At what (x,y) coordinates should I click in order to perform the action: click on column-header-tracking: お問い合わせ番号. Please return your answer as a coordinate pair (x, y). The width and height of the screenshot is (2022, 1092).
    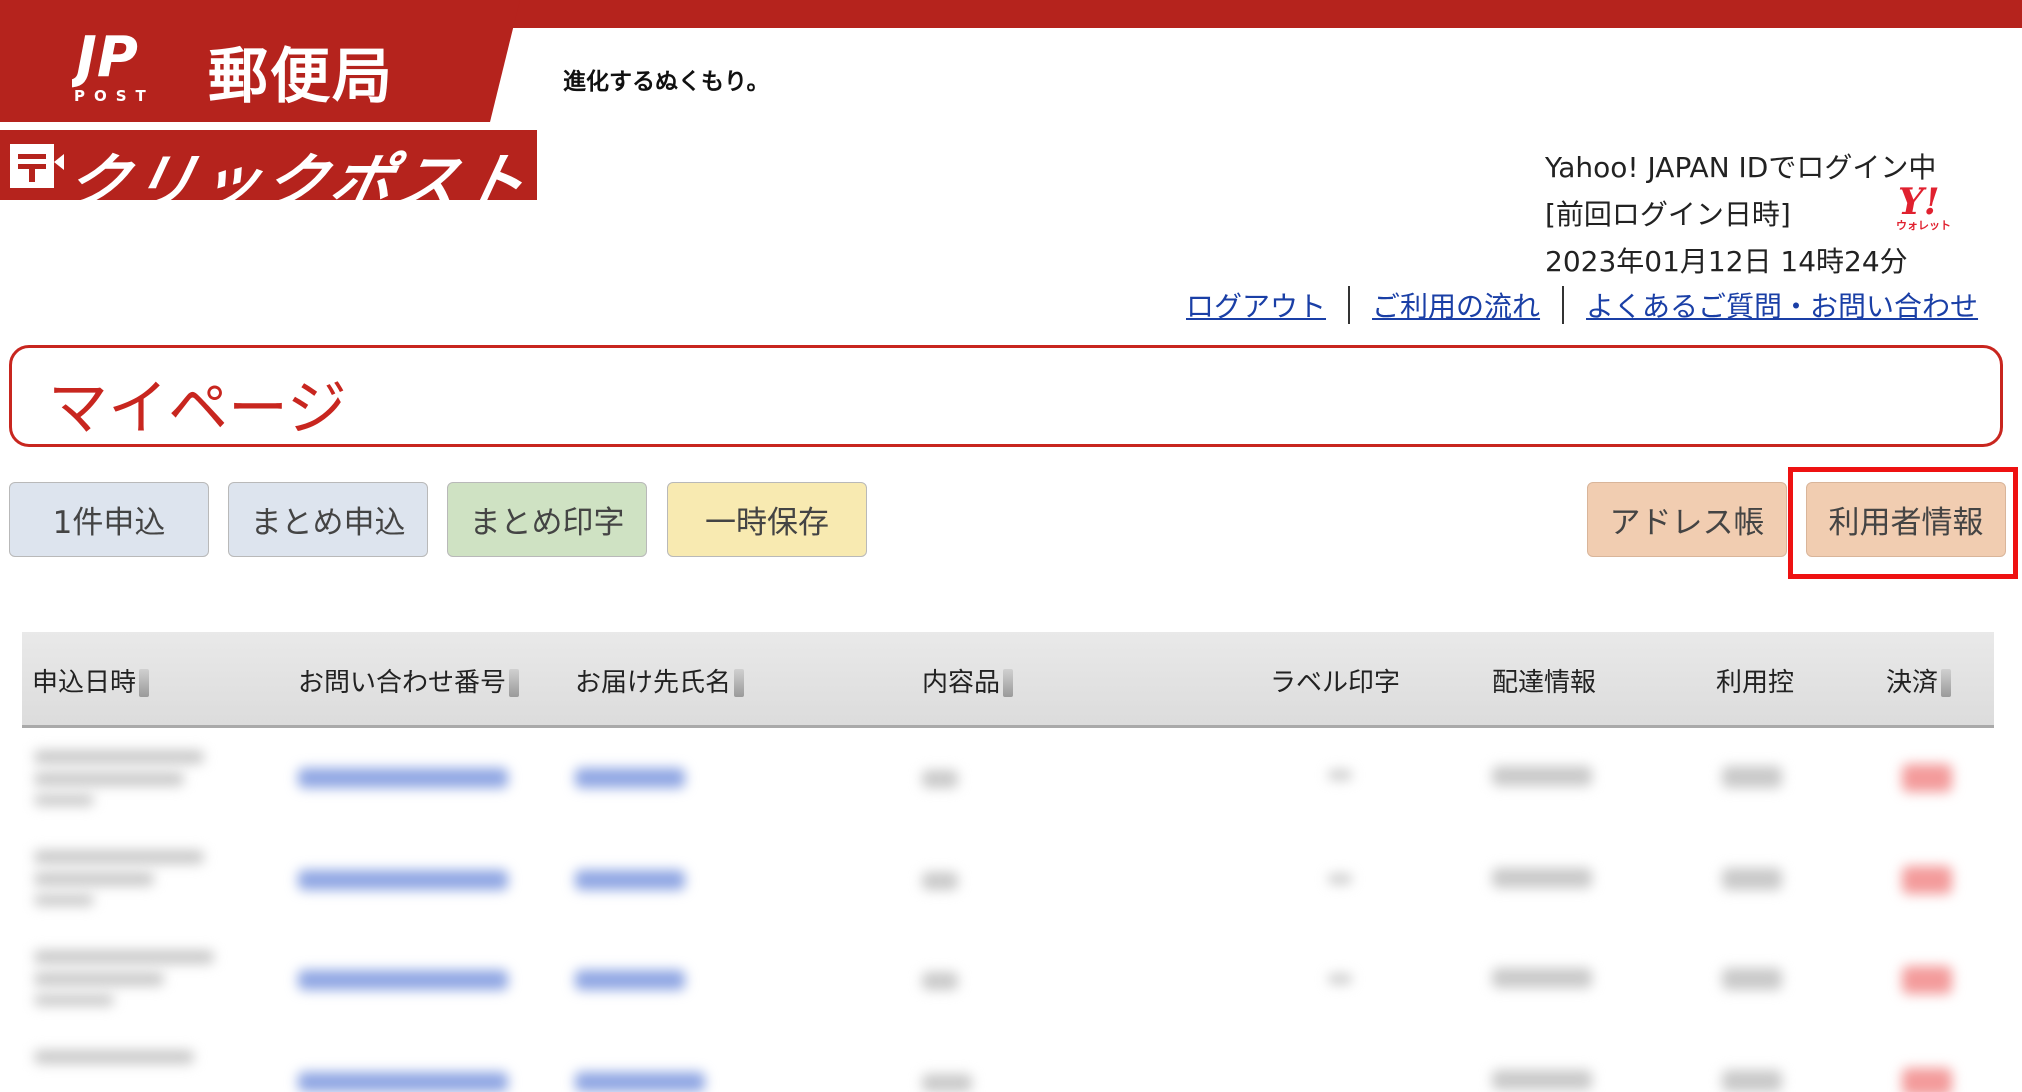
    Looking at the image, I should click on (409, 680).